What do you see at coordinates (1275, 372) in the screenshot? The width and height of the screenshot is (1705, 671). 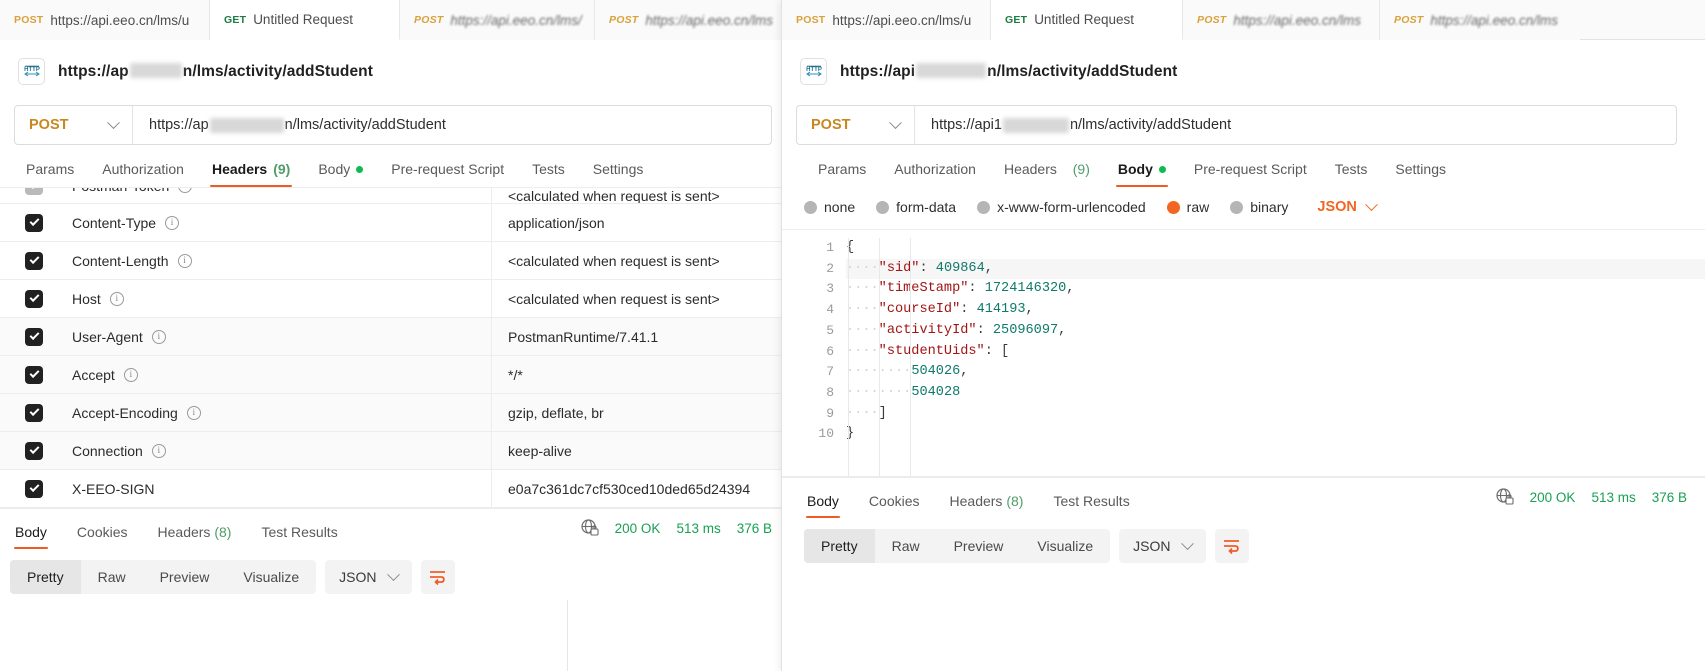 I see `code-line: ········504026,` at bounding box center [1275, 372].